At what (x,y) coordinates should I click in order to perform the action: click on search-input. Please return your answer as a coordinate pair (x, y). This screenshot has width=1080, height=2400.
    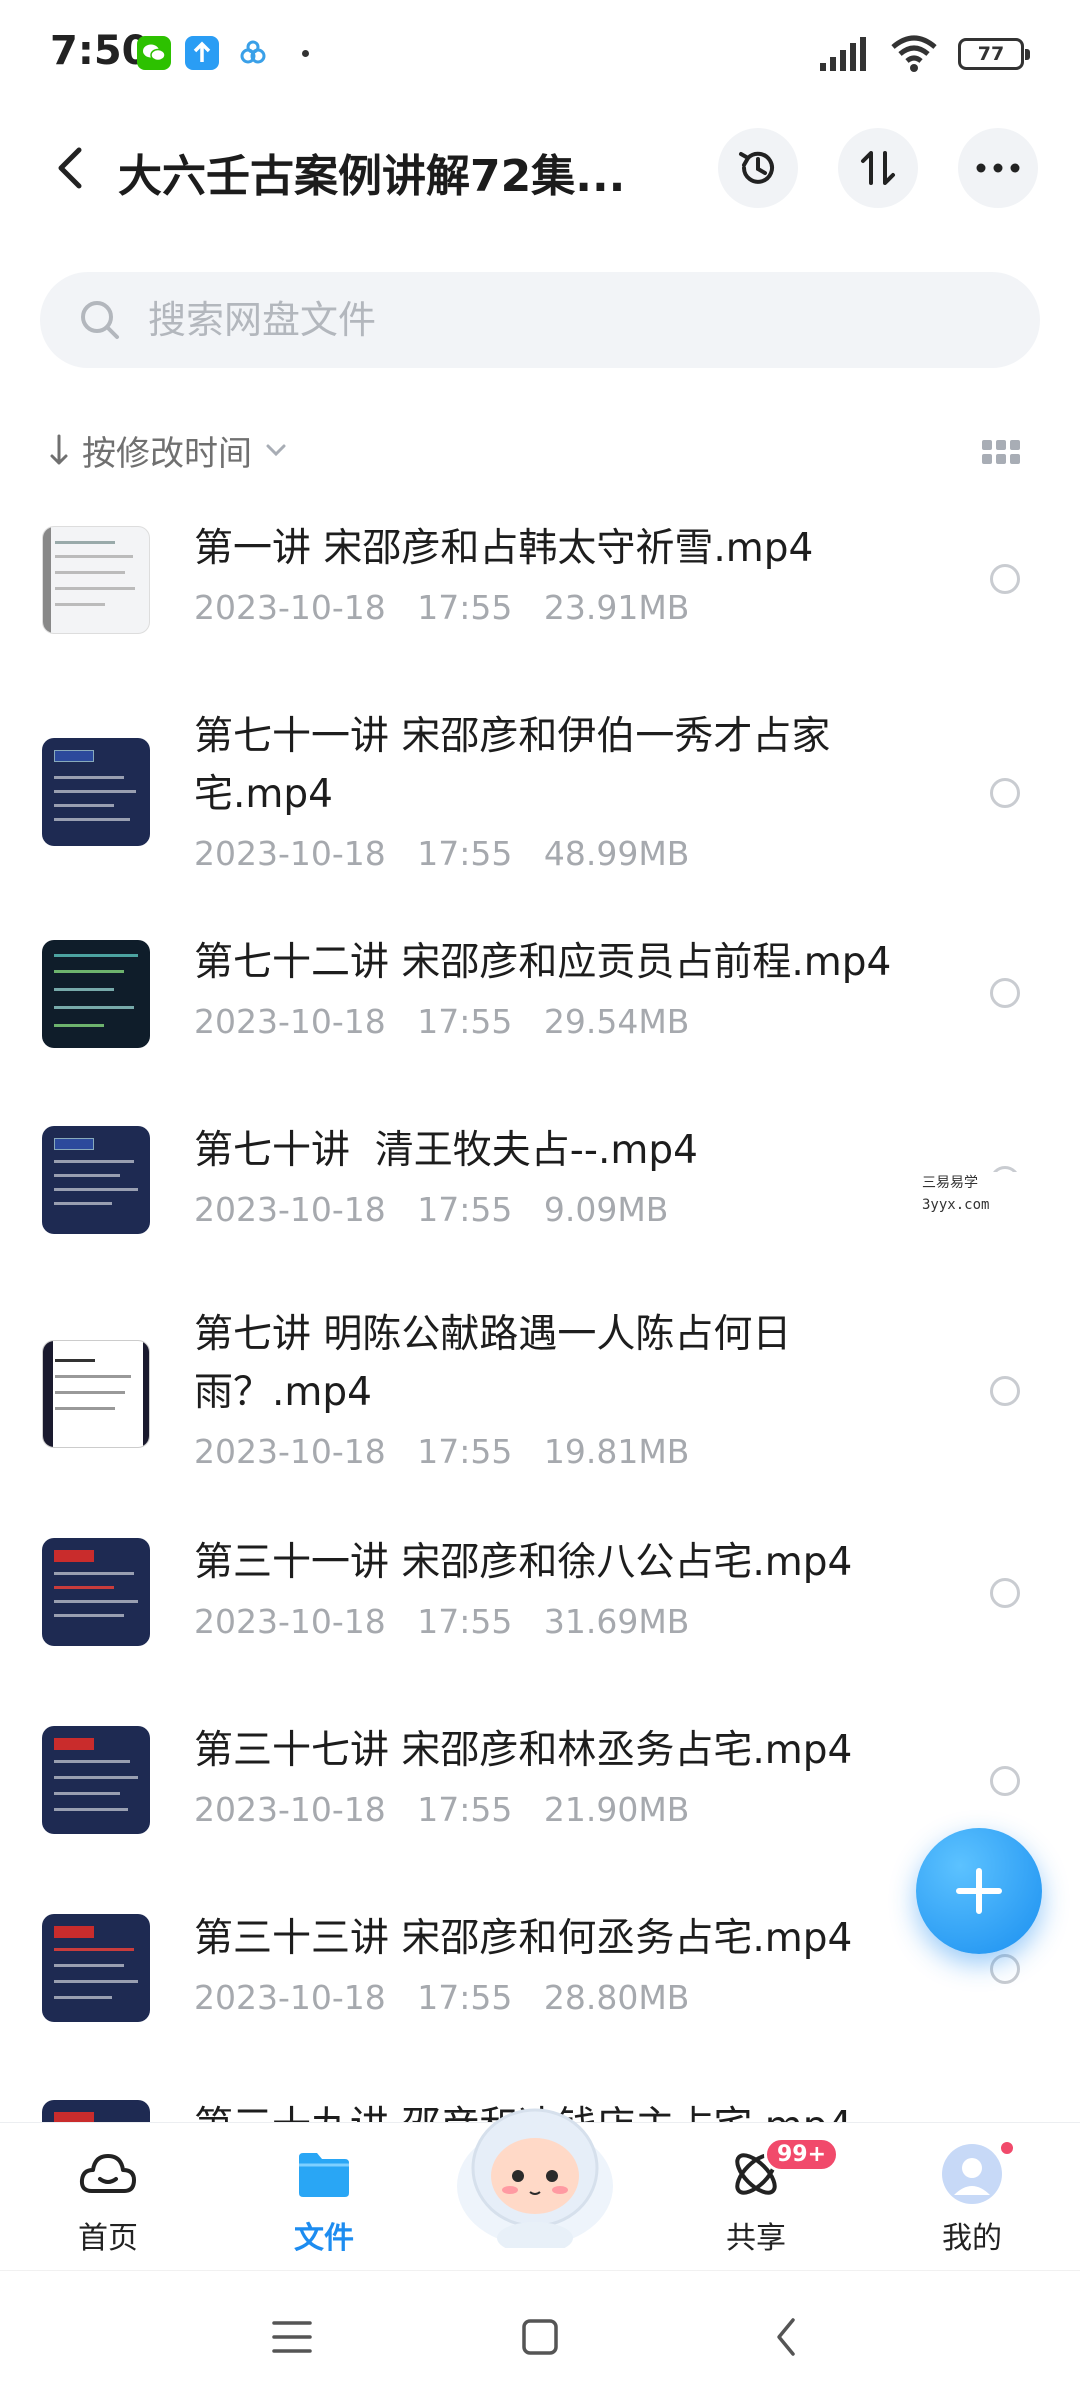
    Looking at the image, I should click on (578, 320).